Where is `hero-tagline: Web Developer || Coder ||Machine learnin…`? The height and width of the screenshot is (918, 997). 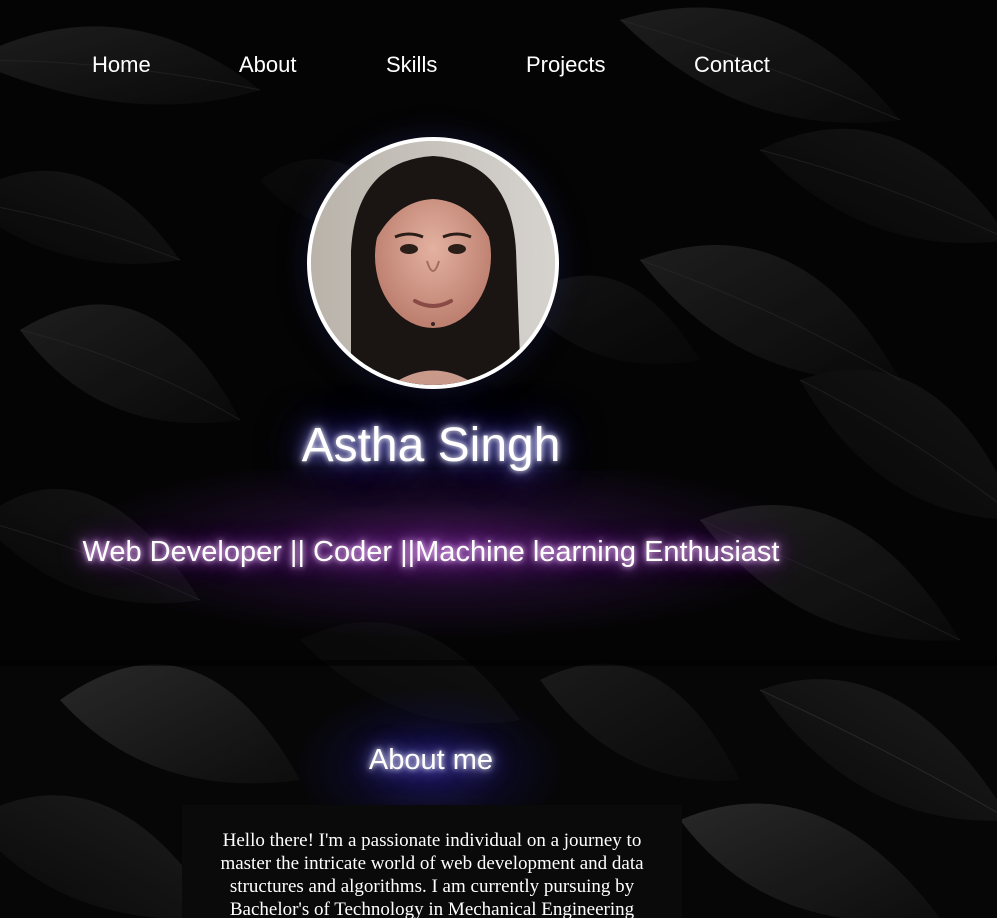 hero-tagline: Web Developer || Coder ||Machine learnin… is located at coordinates (431, 552).